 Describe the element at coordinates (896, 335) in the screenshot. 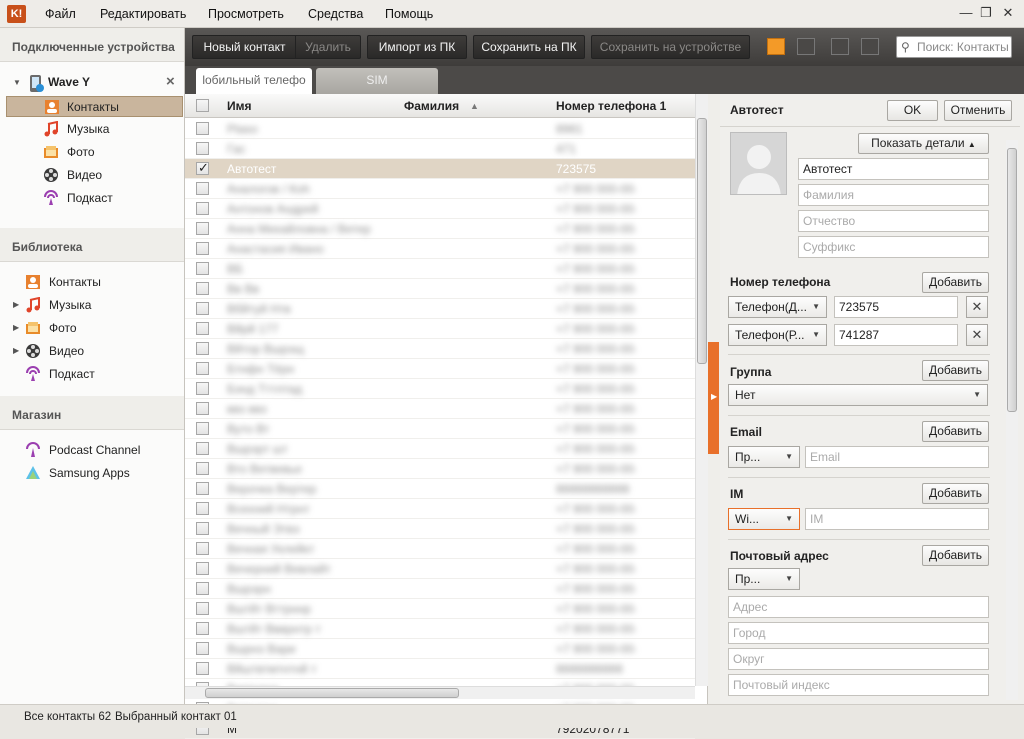

I see `phone-field: 741287` at that location.